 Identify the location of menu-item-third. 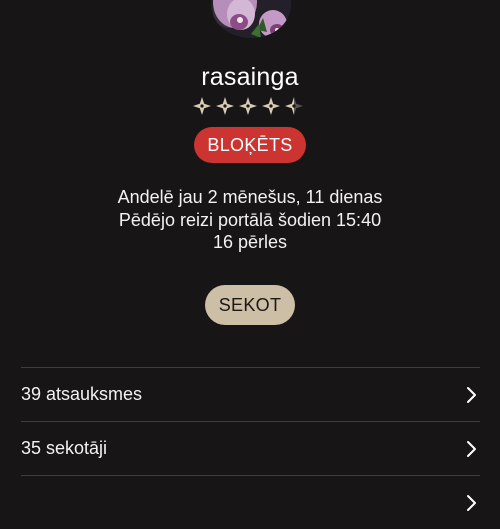
(250, 502).